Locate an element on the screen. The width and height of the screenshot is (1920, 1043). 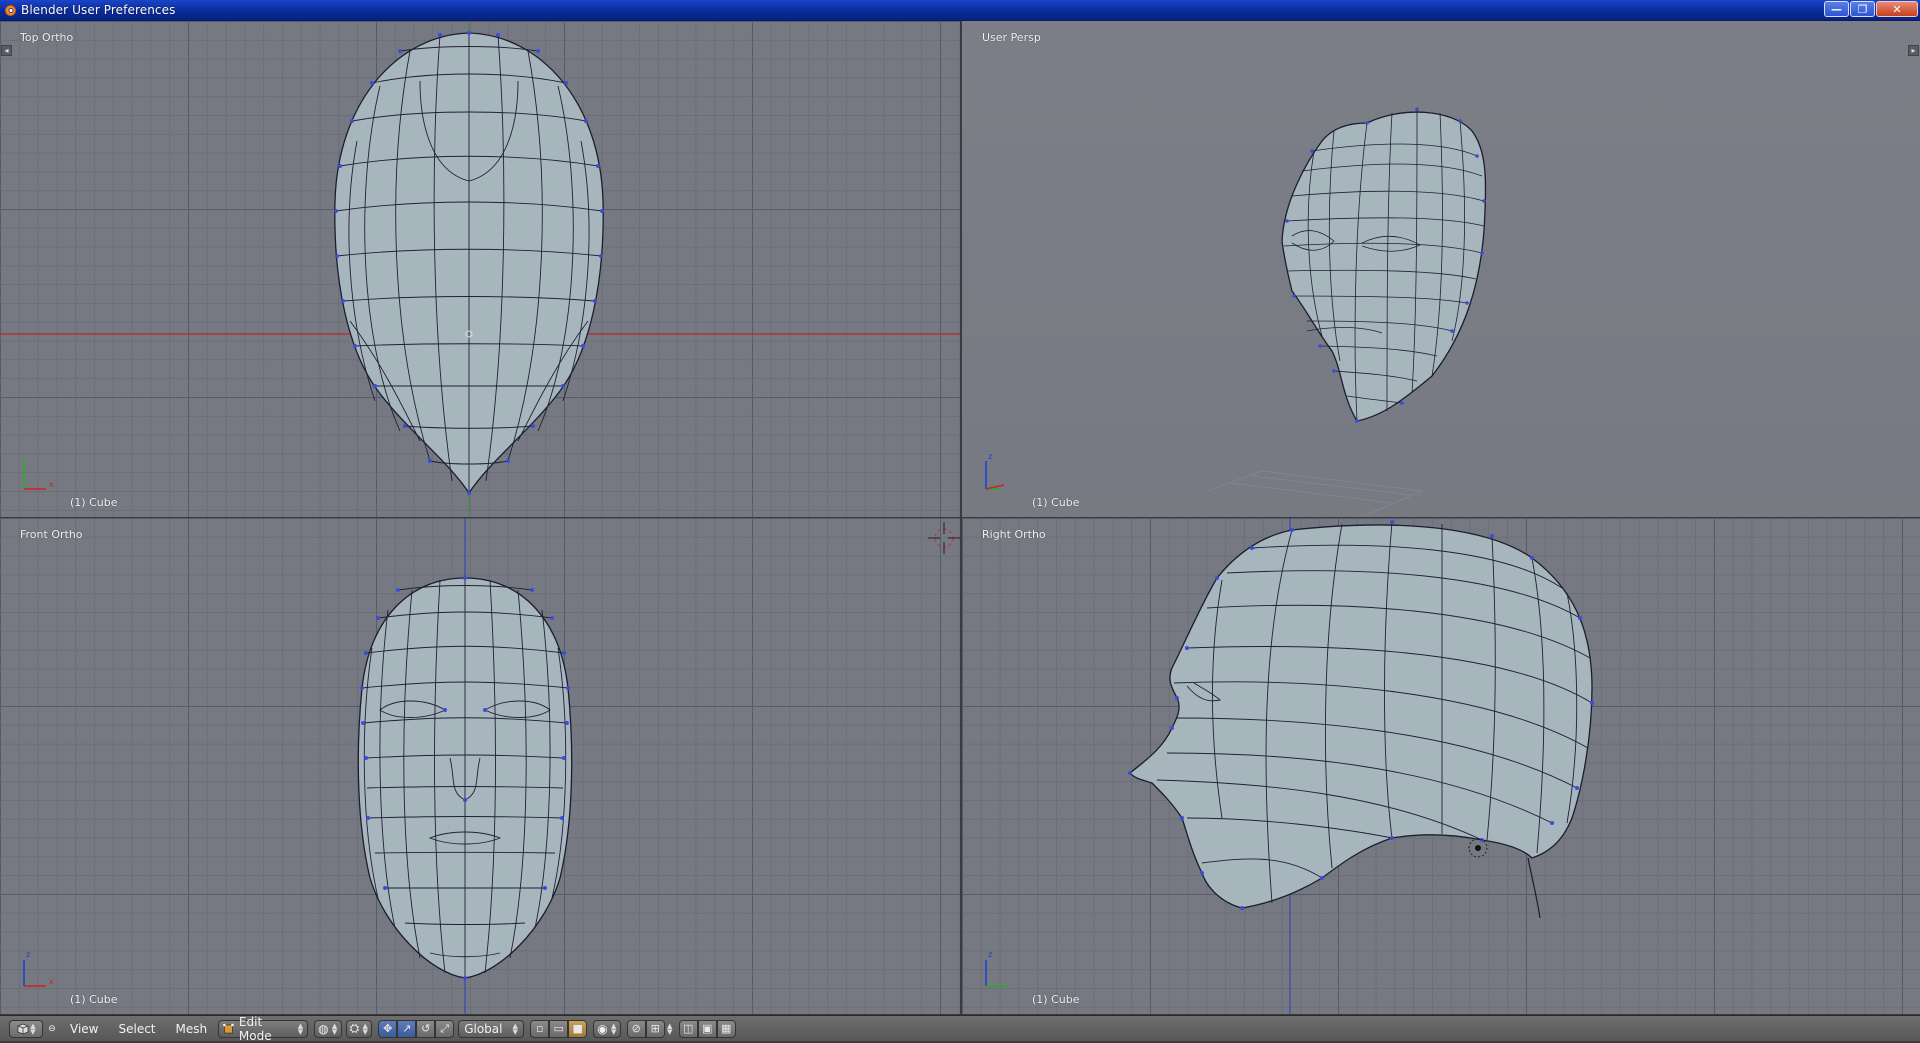
select-mode-group: ▫ ▭ ■ is located at coordinates (559, 1028).